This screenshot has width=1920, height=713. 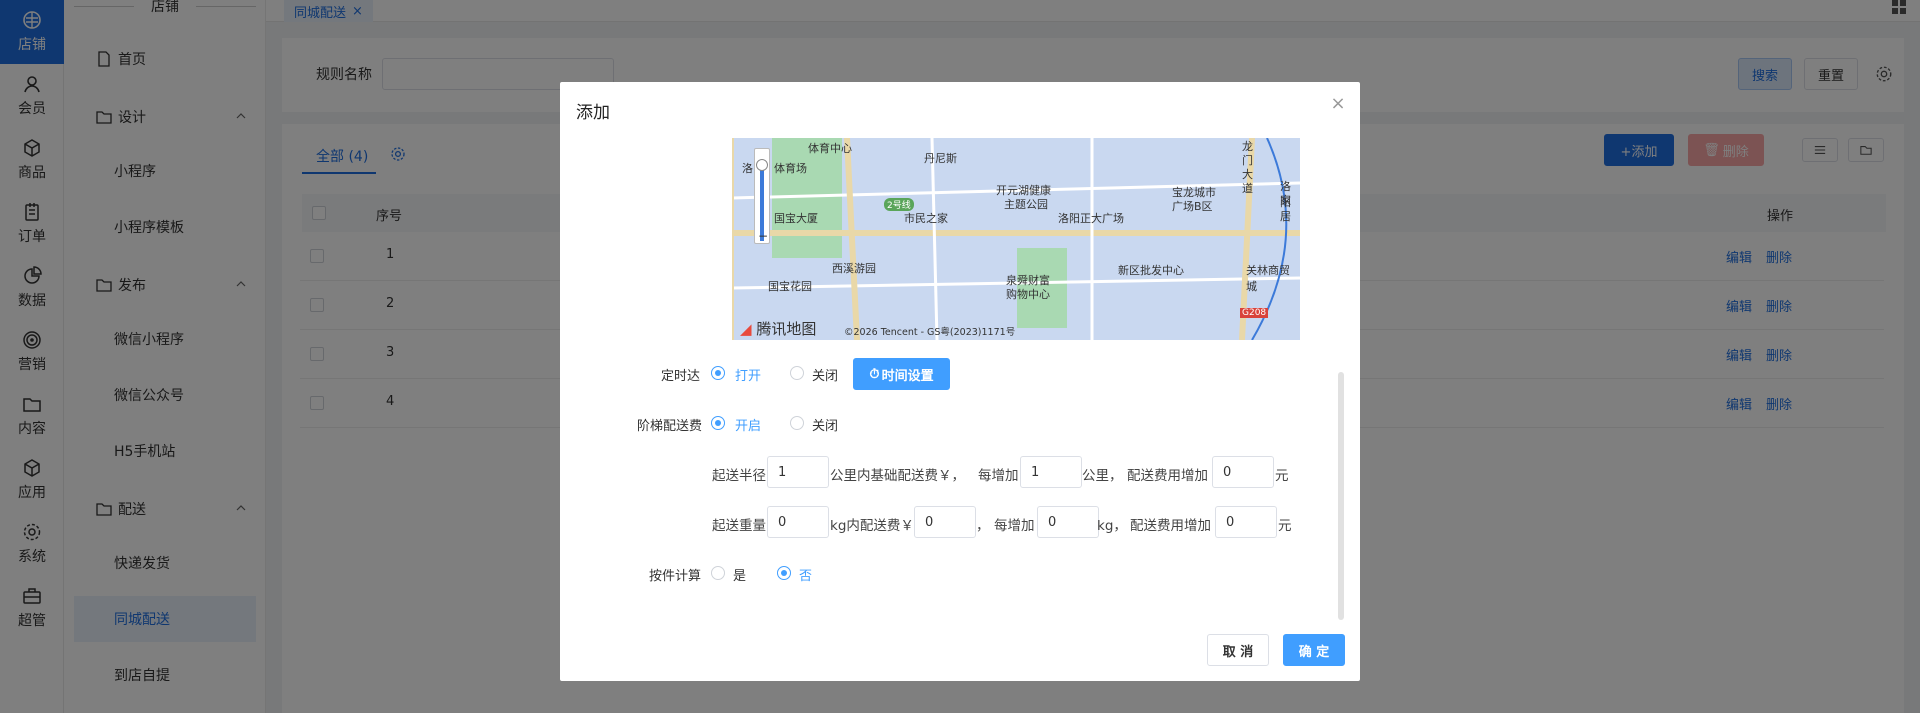 I want to click on highway-badge: G208, so click(x=1254, y=313).